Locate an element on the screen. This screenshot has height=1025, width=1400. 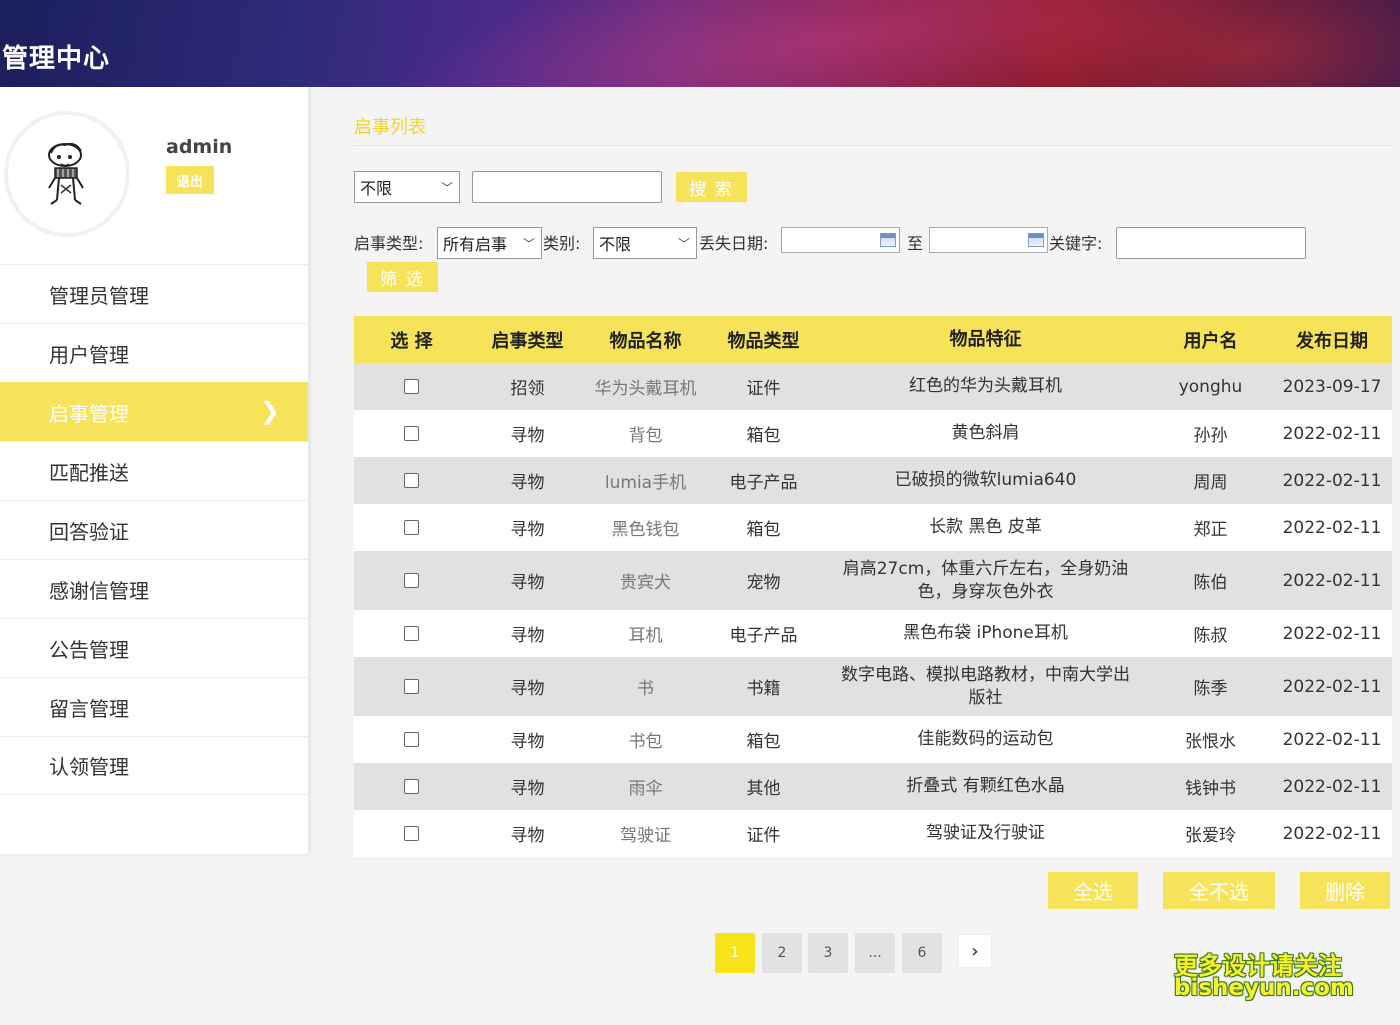
sidebar-item-user-management: 用户管理 is located at coordinates (154, 352).